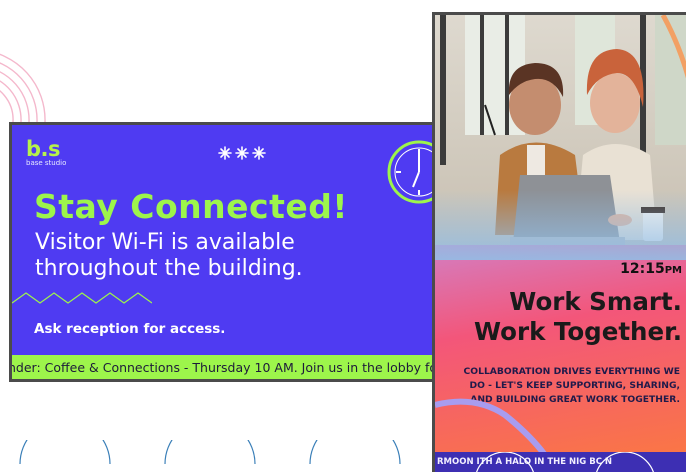 The width and height of the screenshot is (686, 472). What do you see at coordinates (673, 270) in the screenshot?
I see `time-ampm: PM` at bounding box center [673, 270].